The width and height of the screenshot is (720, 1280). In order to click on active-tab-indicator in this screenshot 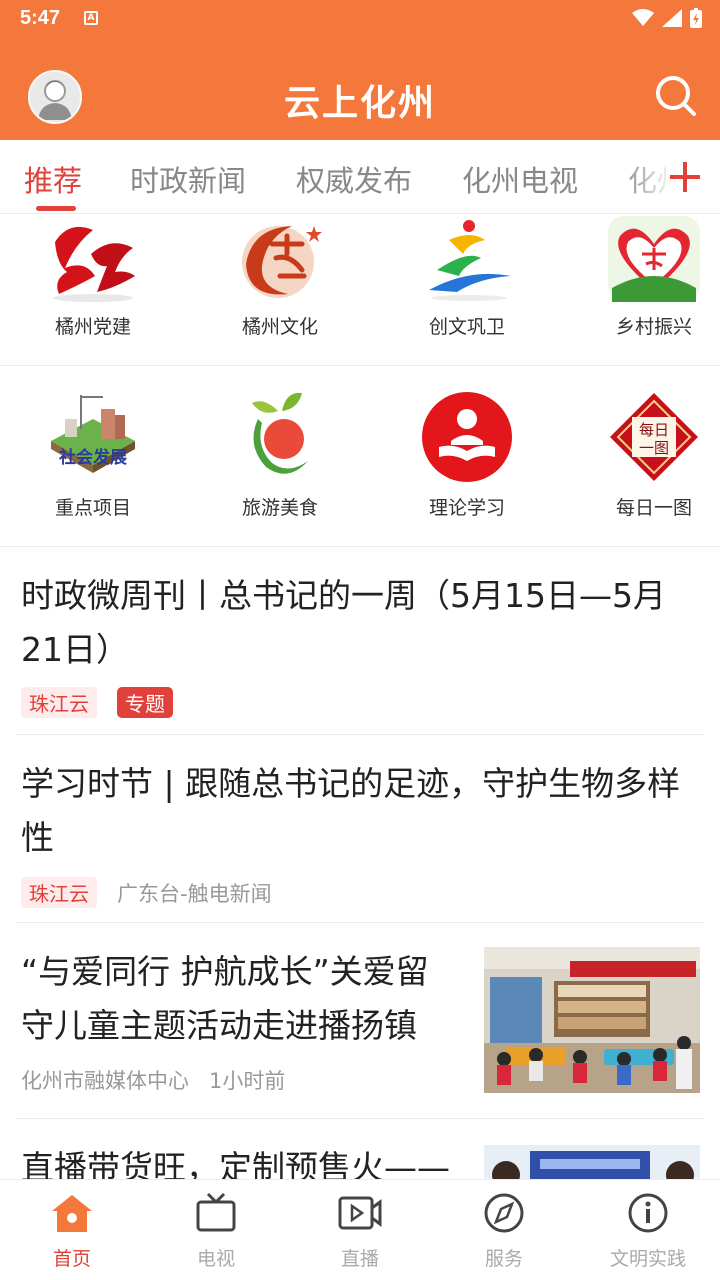, I will do `click(56, 208)`.